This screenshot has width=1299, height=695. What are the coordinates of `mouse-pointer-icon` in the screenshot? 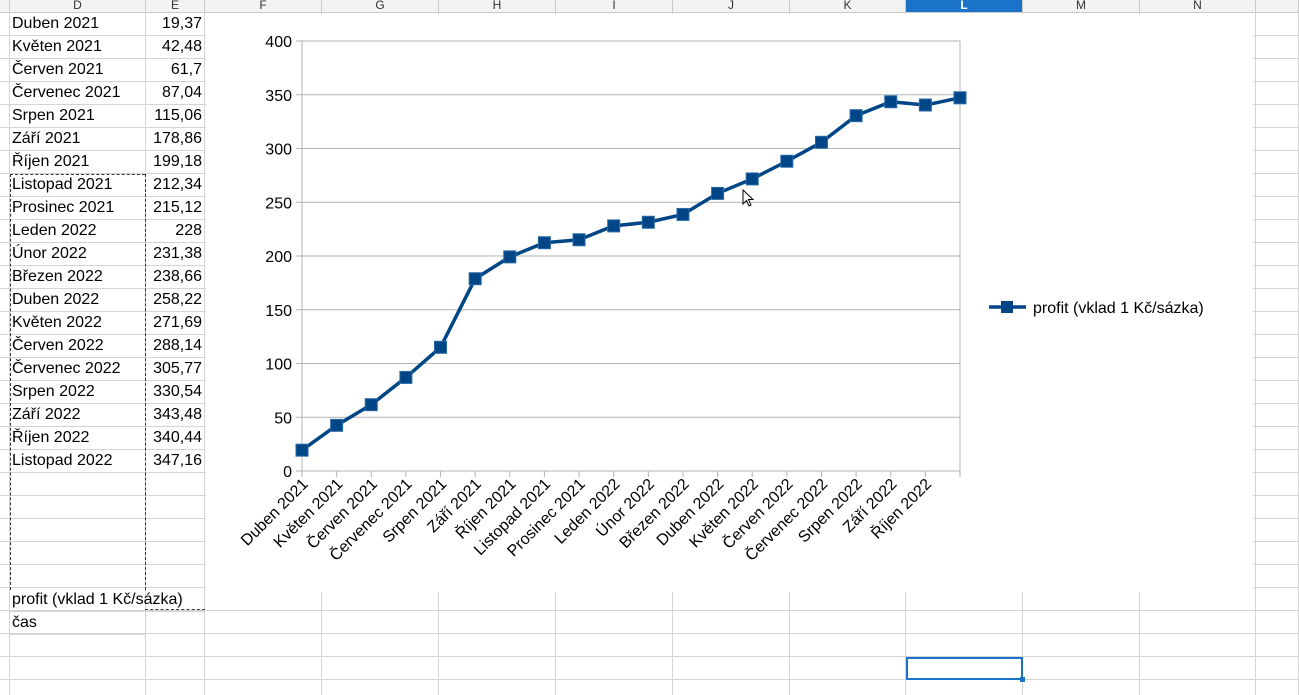 It's located at (748, 198).